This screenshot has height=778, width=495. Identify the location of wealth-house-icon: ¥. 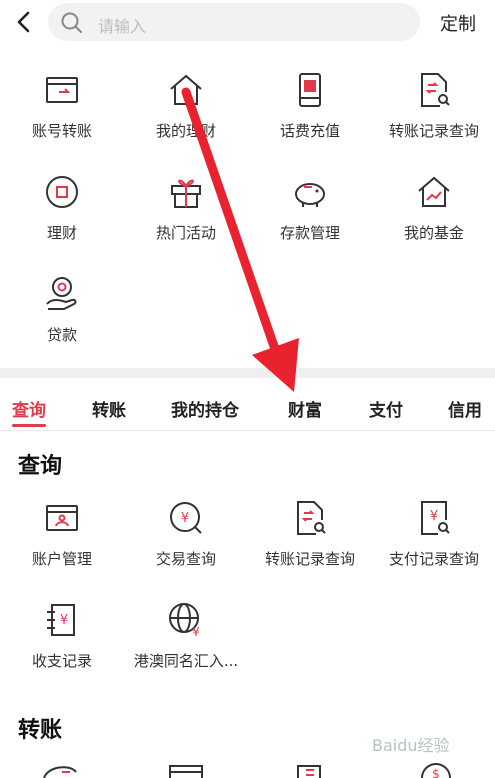
(186, 89).